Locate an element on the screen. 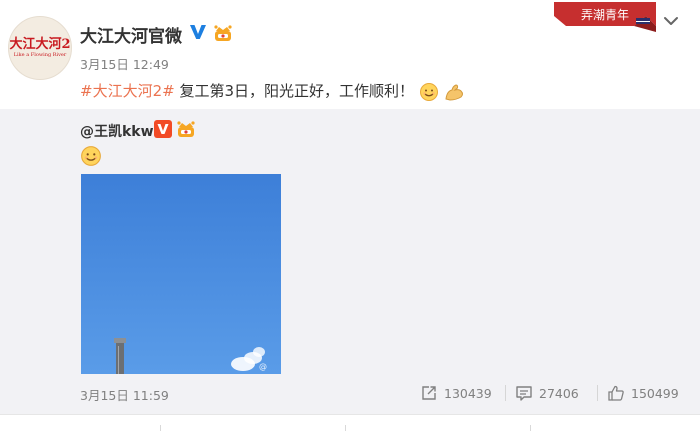 Image resolution: width=700 pixels, height=431 pixels. photo-watermark: @ is located at coordinates (263, 366).